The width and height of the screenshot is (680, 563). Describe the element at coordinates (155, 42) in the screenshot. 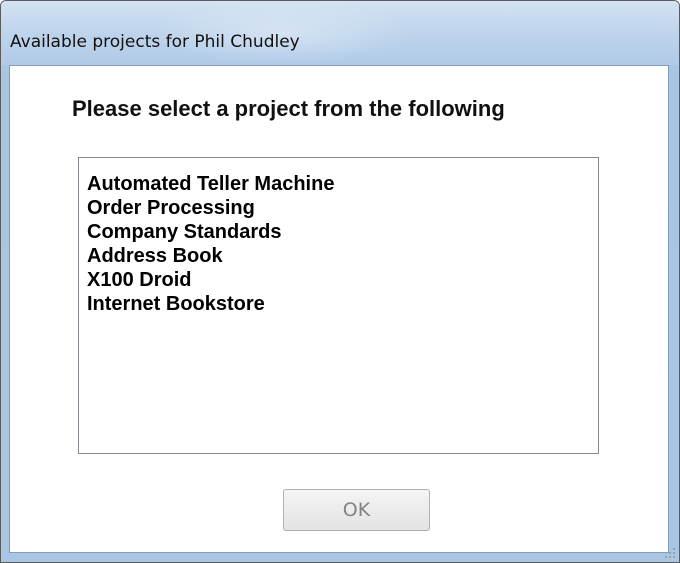

I see `window-title: Available projects for Phil Chudley` at that location.